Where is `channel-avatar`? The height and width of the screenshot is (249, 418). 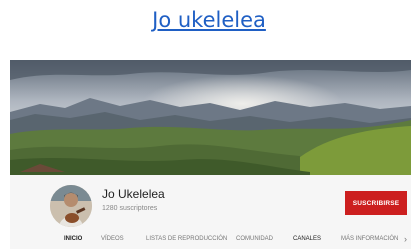
channel-avatar is located at coordinates (71, 206).